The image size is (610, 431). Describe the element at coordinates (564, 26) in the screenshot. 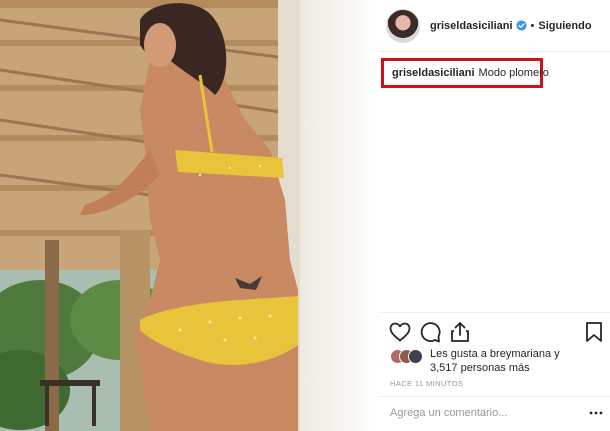

I see `following-button: Siguiendo` at that location.